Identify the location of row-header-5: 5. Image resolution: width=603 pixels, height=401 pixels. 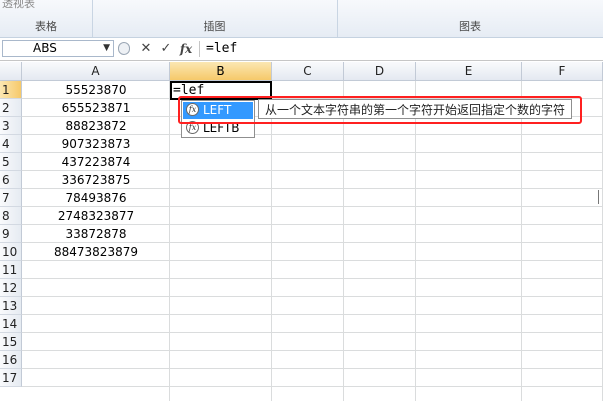
(11, 162).